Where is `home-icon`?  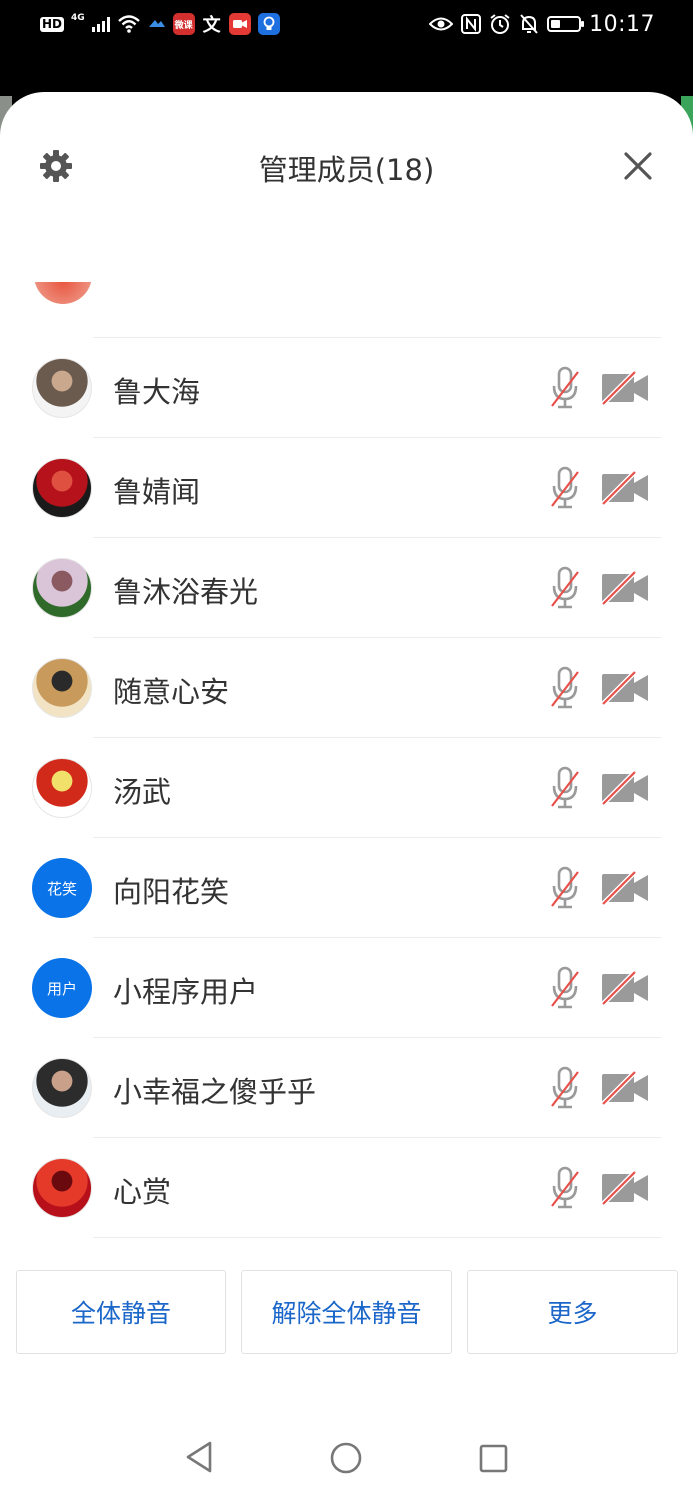
home-icon is located at coordinates (346, 1458).